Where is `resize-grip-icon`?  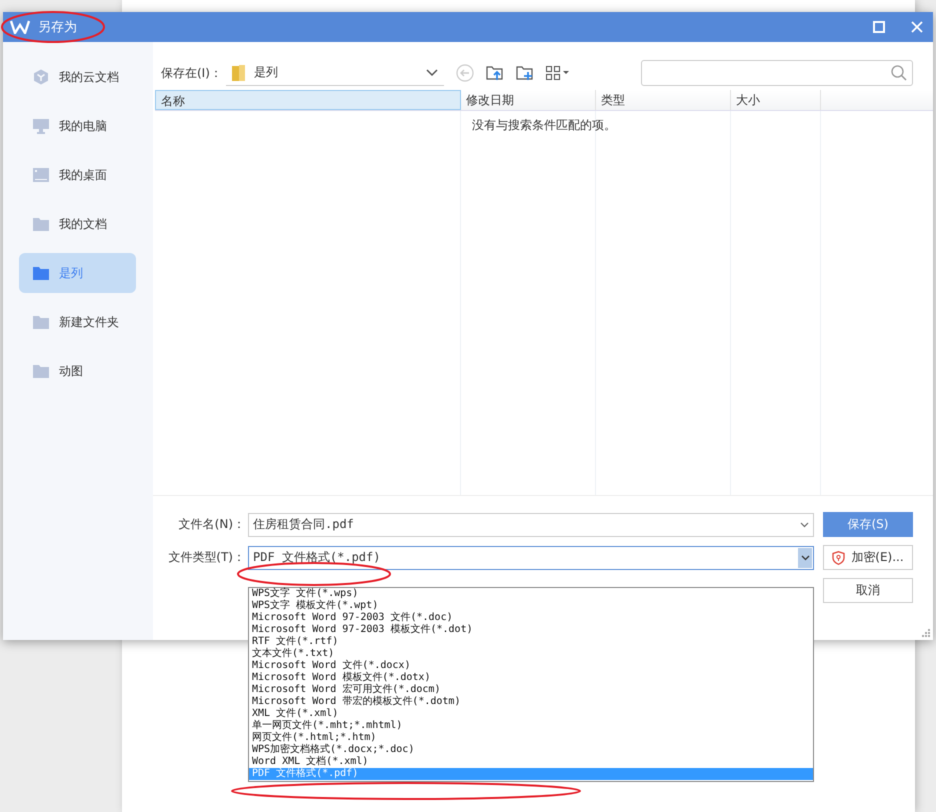
resize-grip-icon is located at coordinates (925, 632).